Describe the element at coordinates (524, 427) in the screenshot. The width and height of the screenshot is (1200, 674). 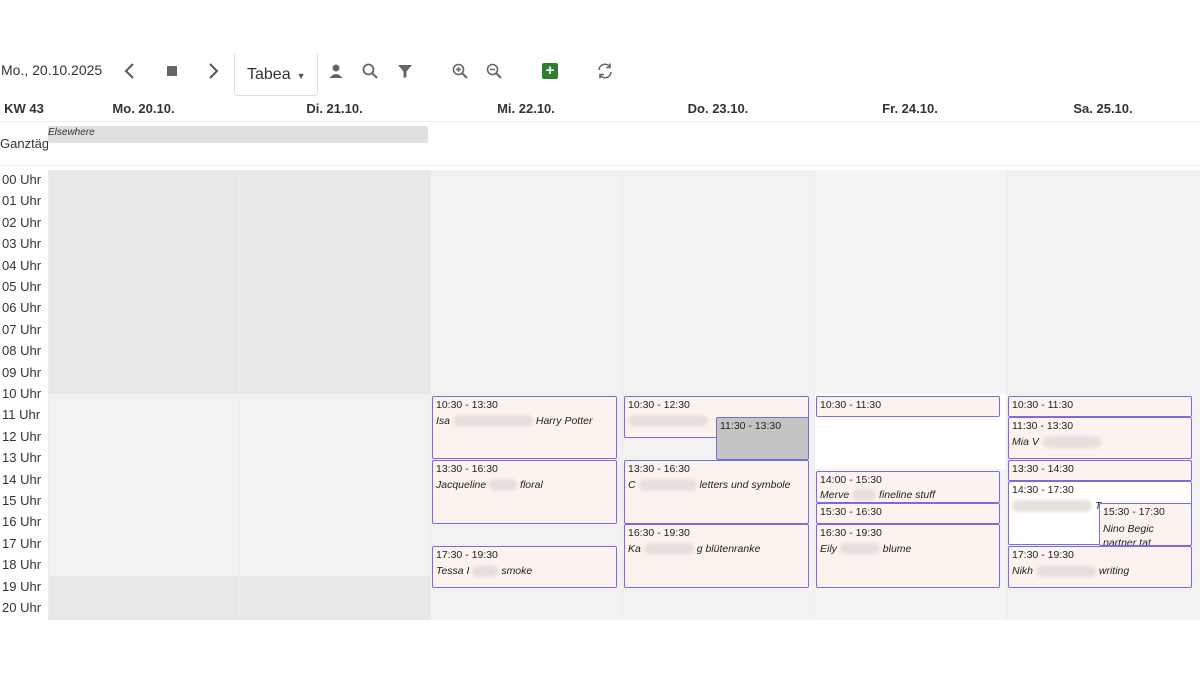
I see `appointment: 10:30 - 13:30 Isa Harry Potter` at that location.